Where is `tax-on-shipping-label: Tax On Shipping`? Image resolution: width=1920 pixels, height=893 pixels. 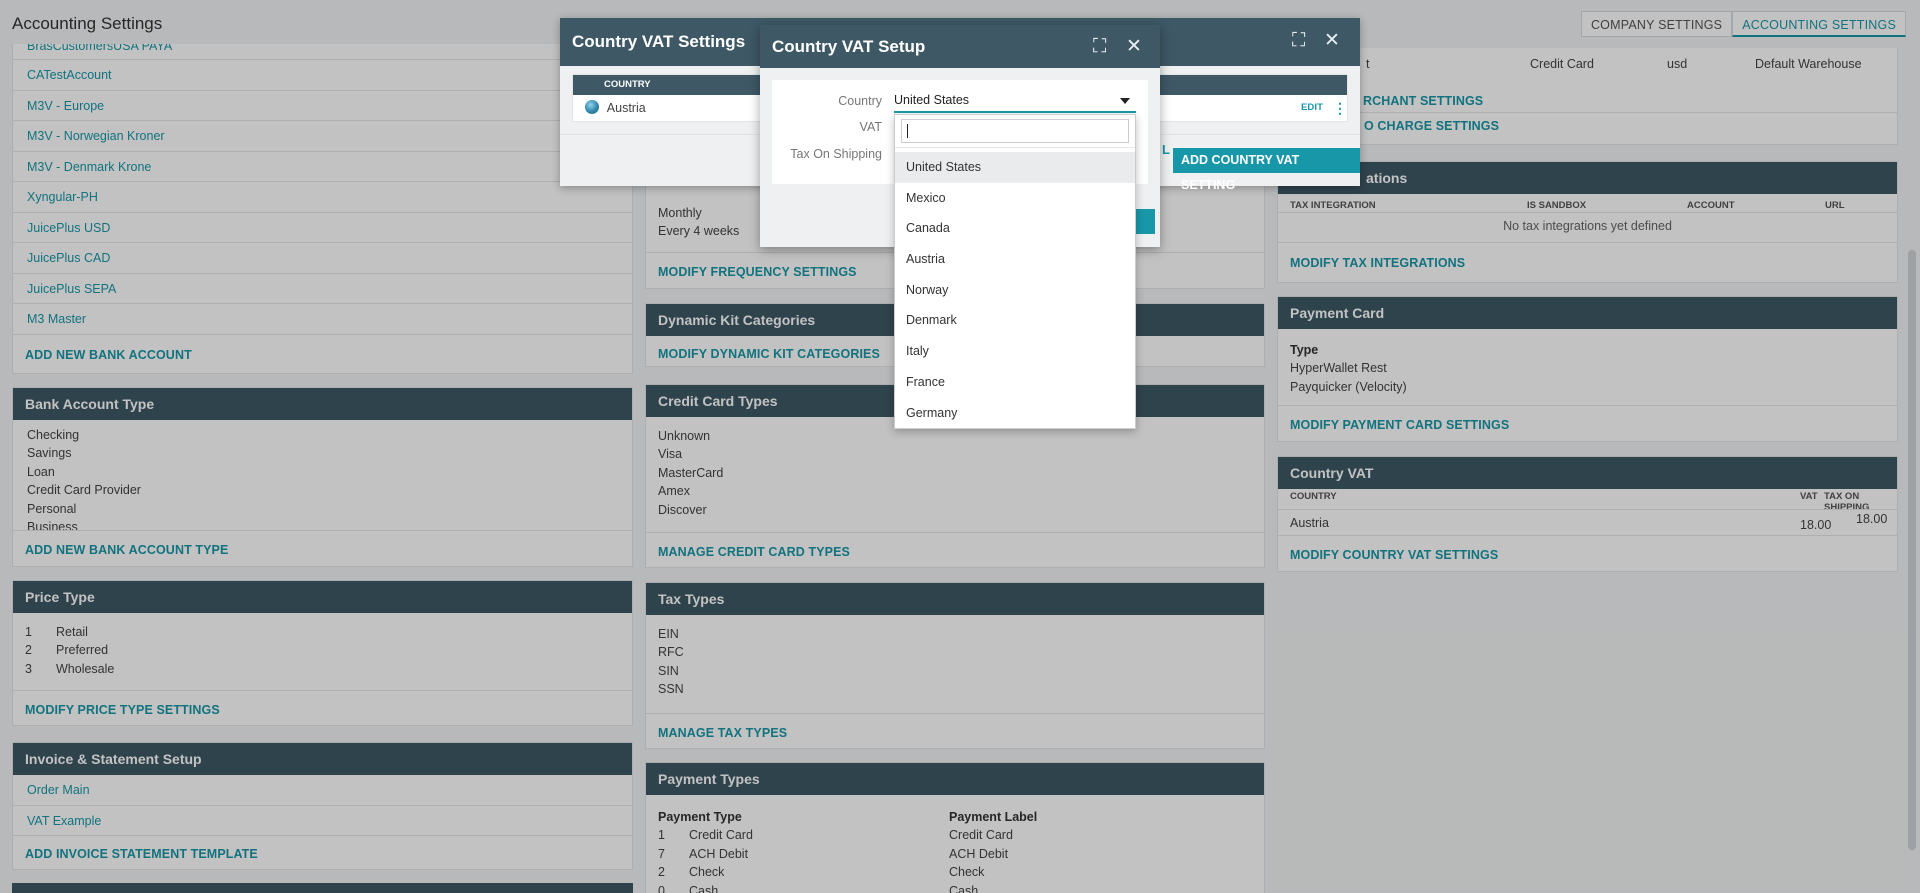
tax-on-shipping-label: Tax On Shipping is located at coordinates (836, 154).